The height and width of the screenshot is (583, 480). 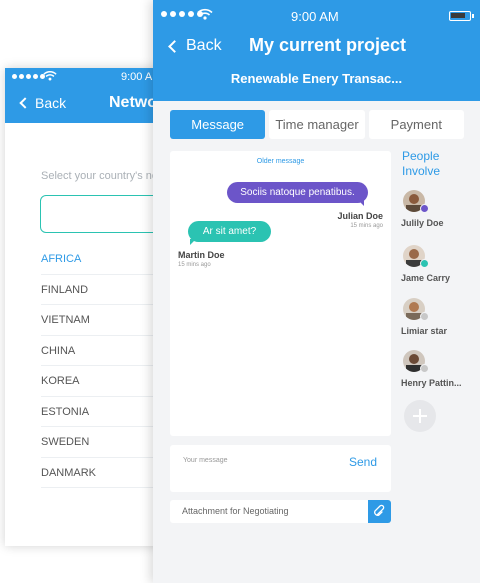 I want to click on person-item: Jame Carry, so click(x=439, y=264).